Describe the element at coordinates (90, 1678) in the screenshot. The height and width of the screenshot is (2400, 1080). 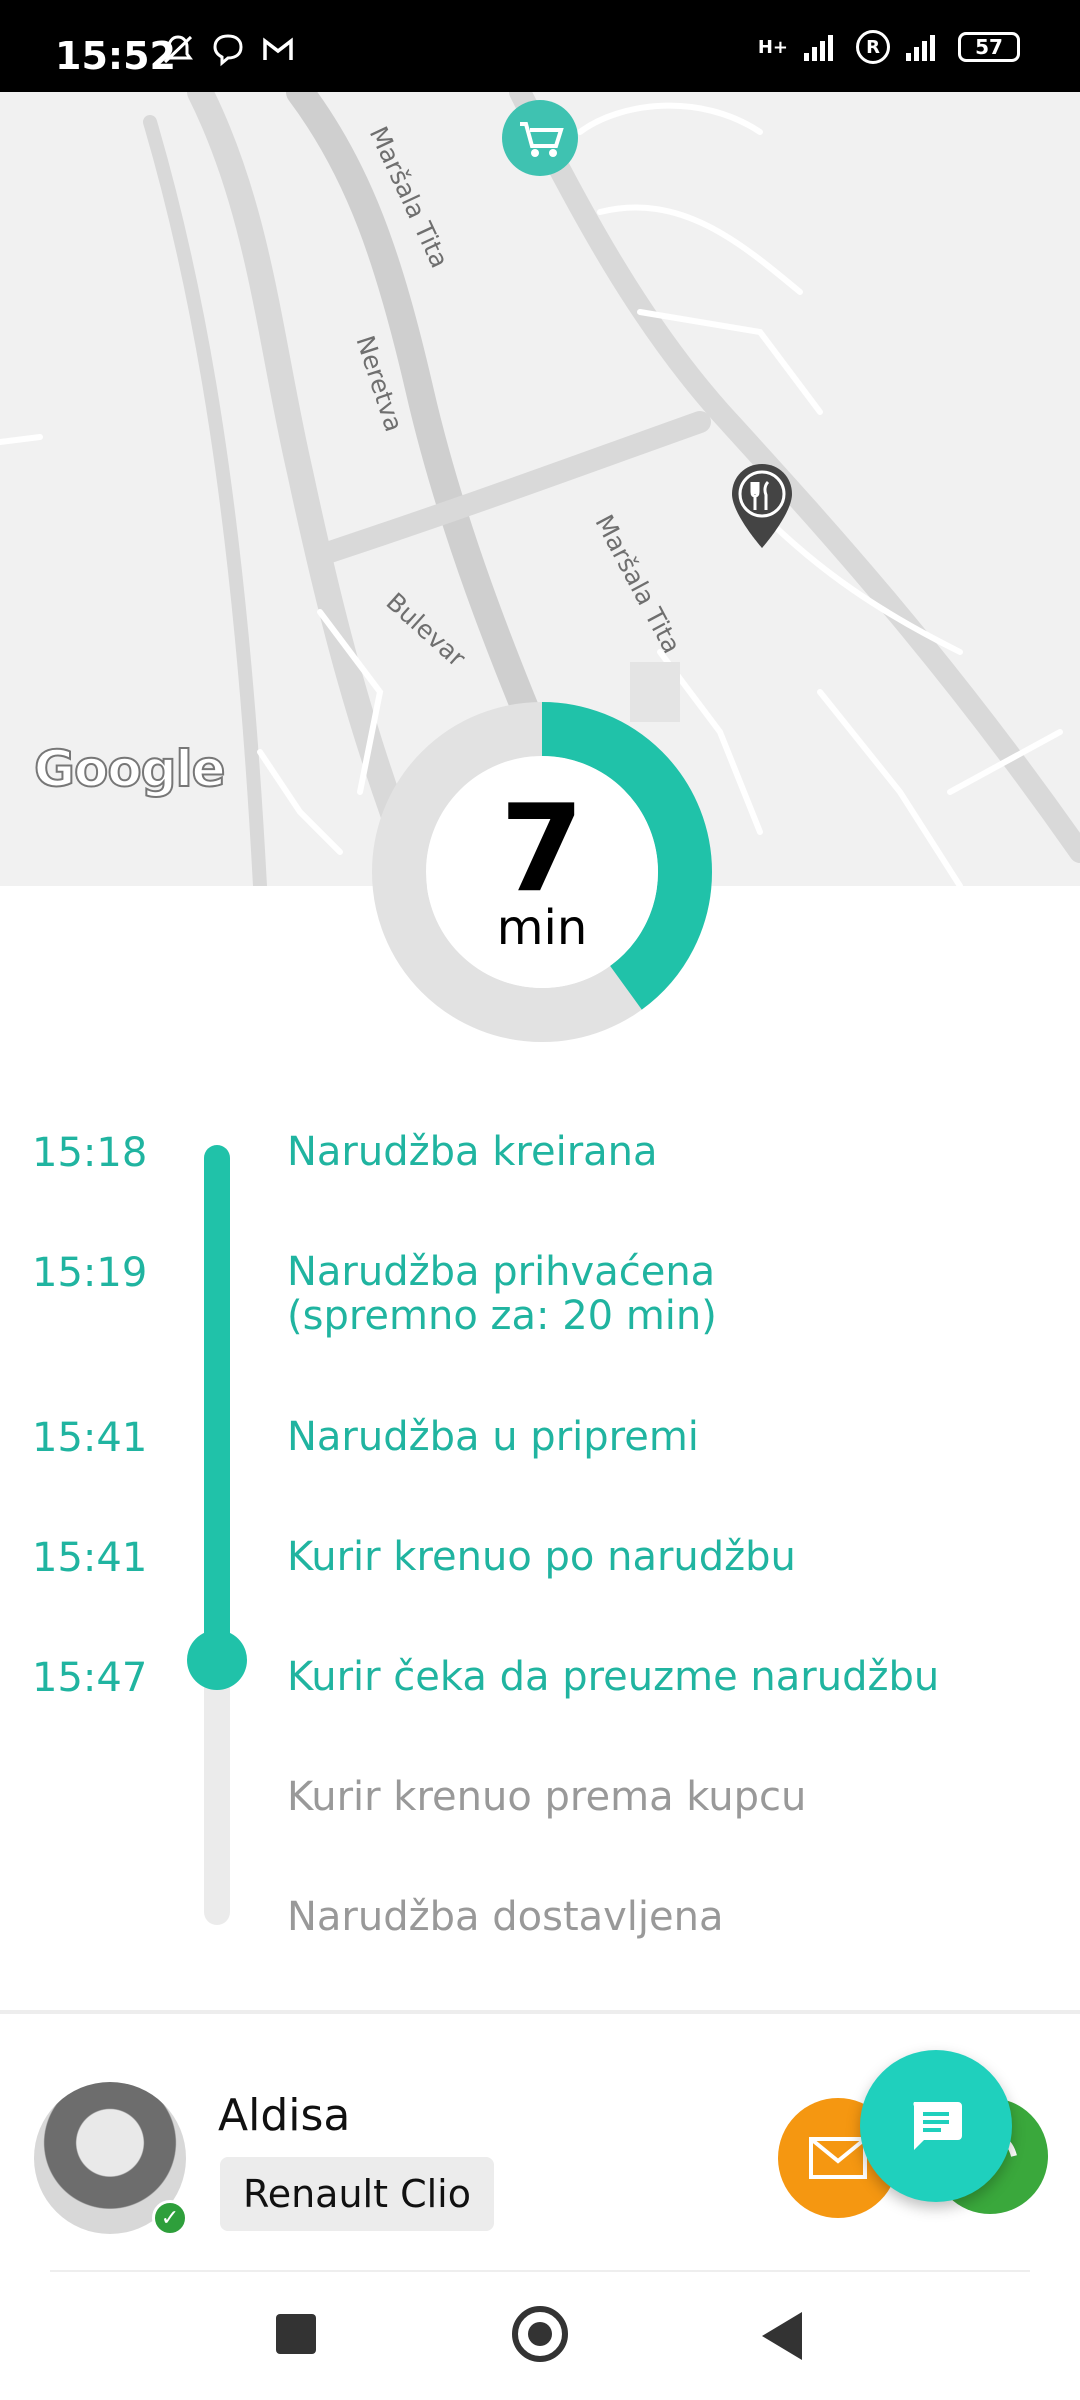
I see `timeline-time: 15:47` at that location.